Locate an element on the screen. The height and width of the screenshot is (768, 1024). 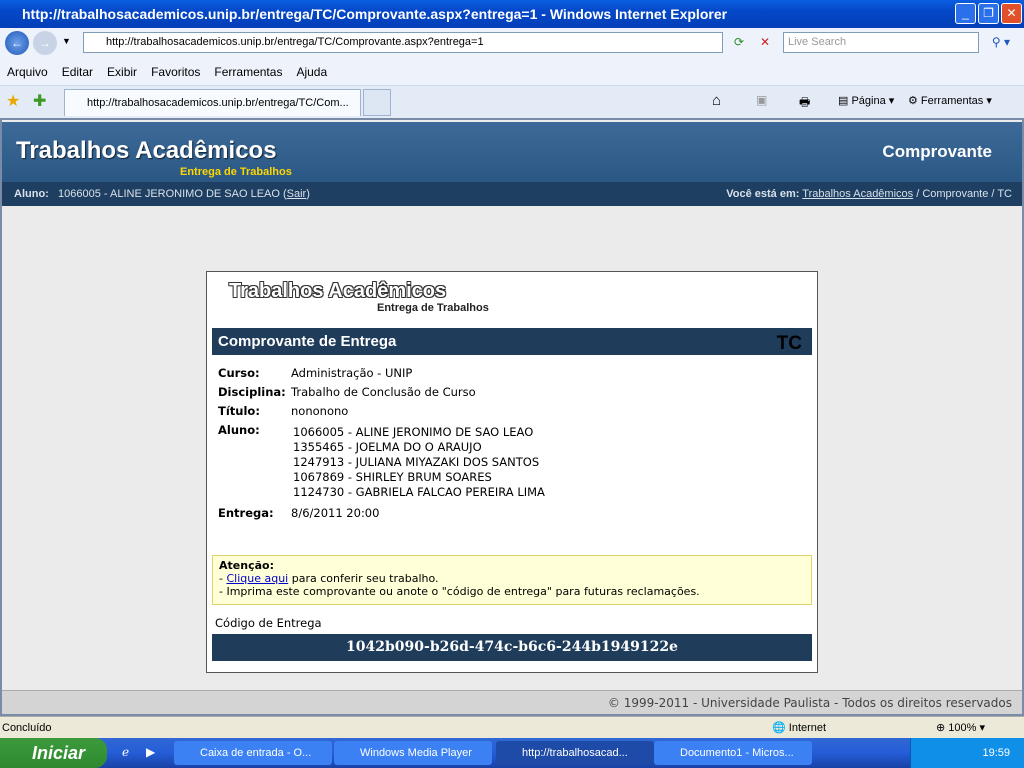
entrega-label: Entrega: is located at coordinates (246, 513).